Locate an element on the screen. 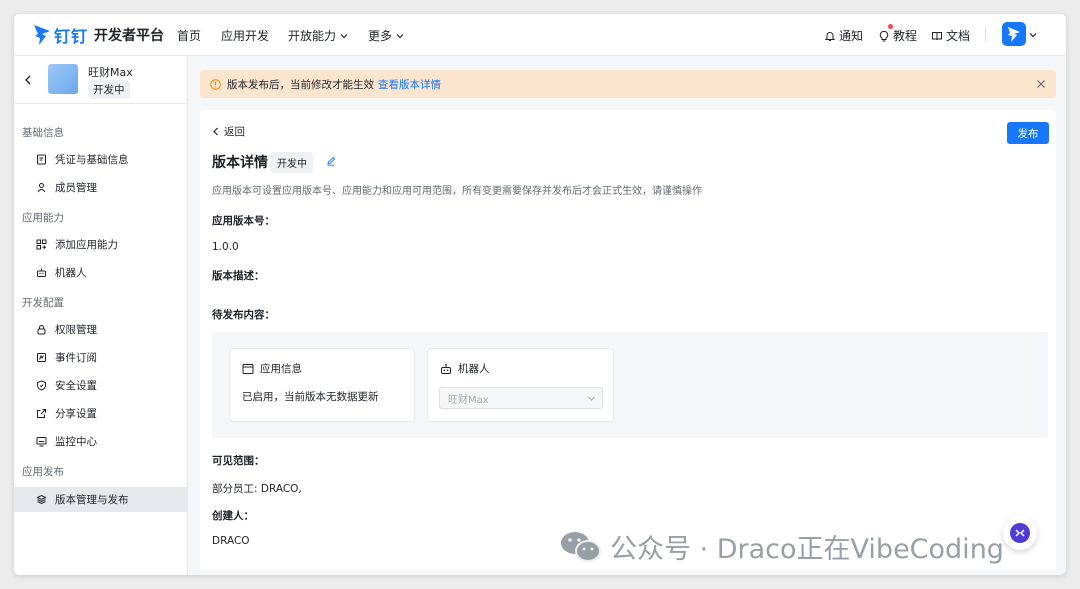  sidebar-item-members: 成员管理 is located at coordinates (101, 187).